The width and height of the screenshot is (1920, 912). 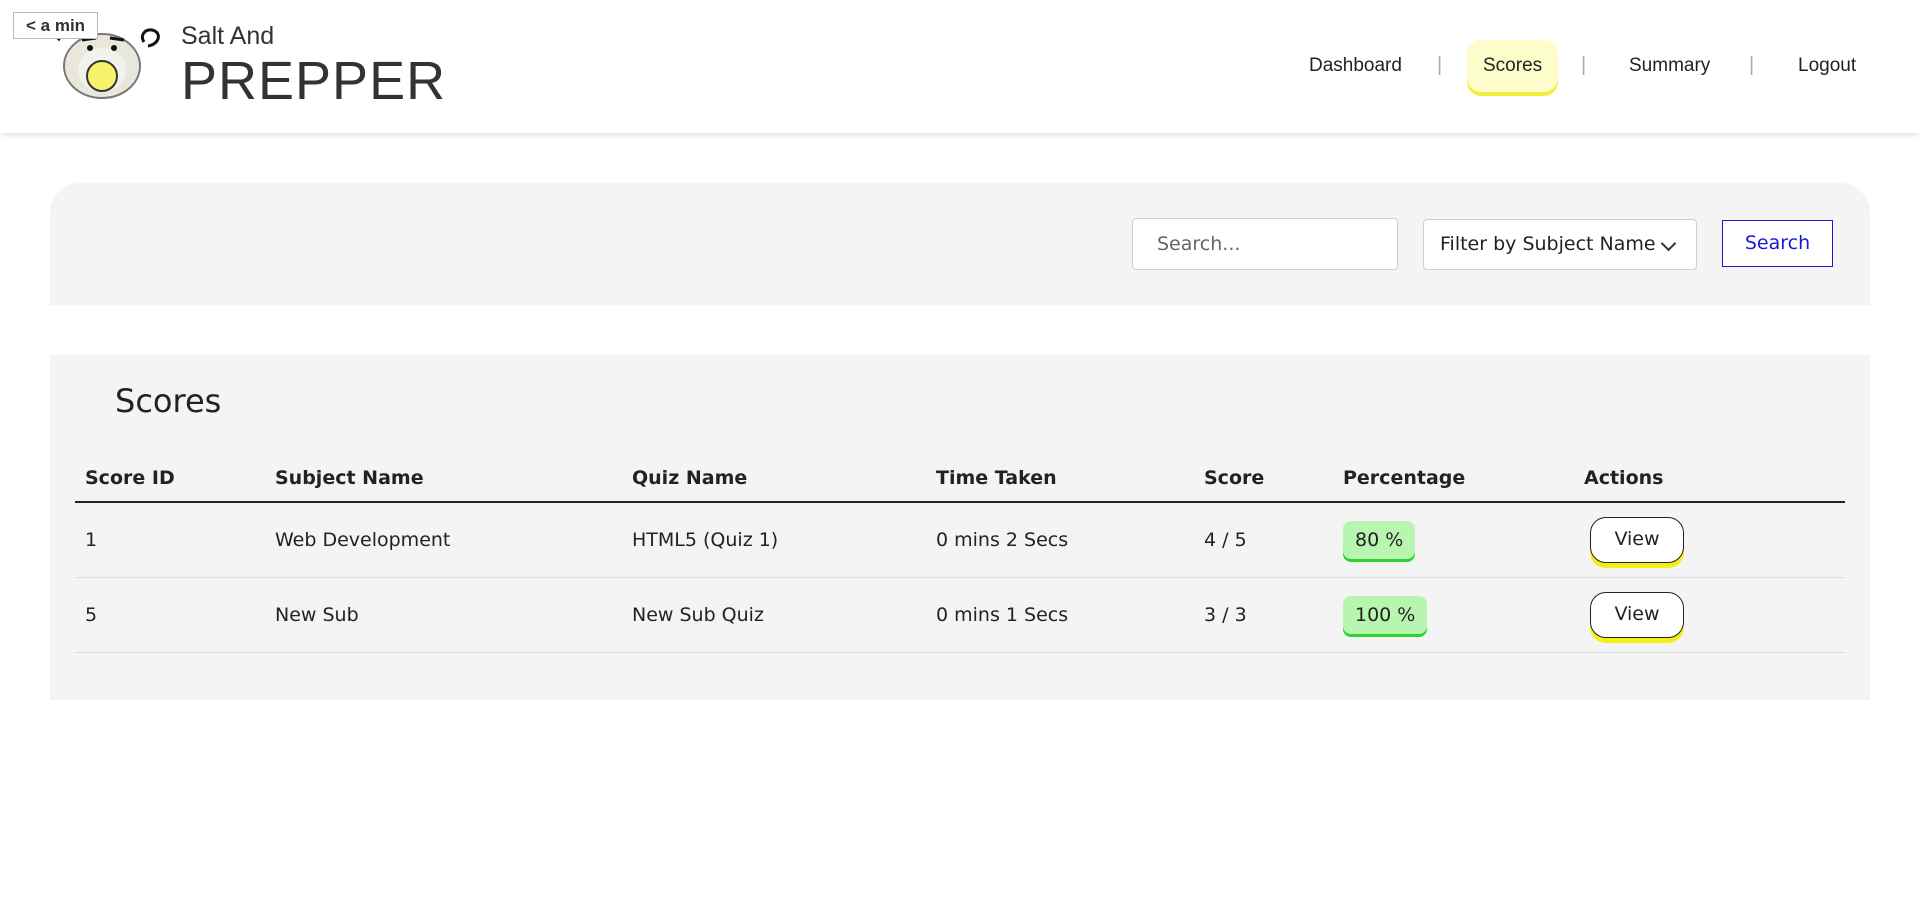 I want to click on col-score-id: Score ID, so click(x=170, y=479).